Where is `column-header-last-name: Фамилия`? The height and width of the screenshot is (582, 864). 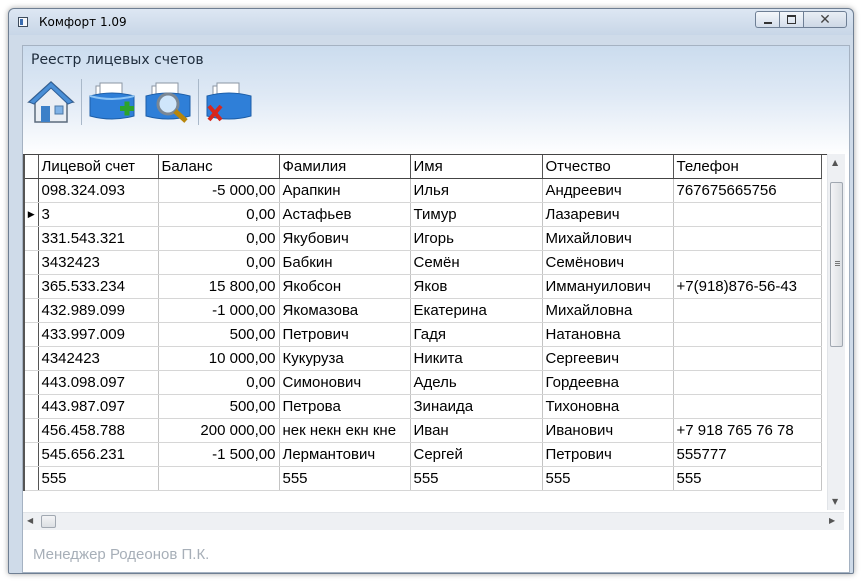
column-header-last-name: Фамилия is located at coordinates (345, 167).